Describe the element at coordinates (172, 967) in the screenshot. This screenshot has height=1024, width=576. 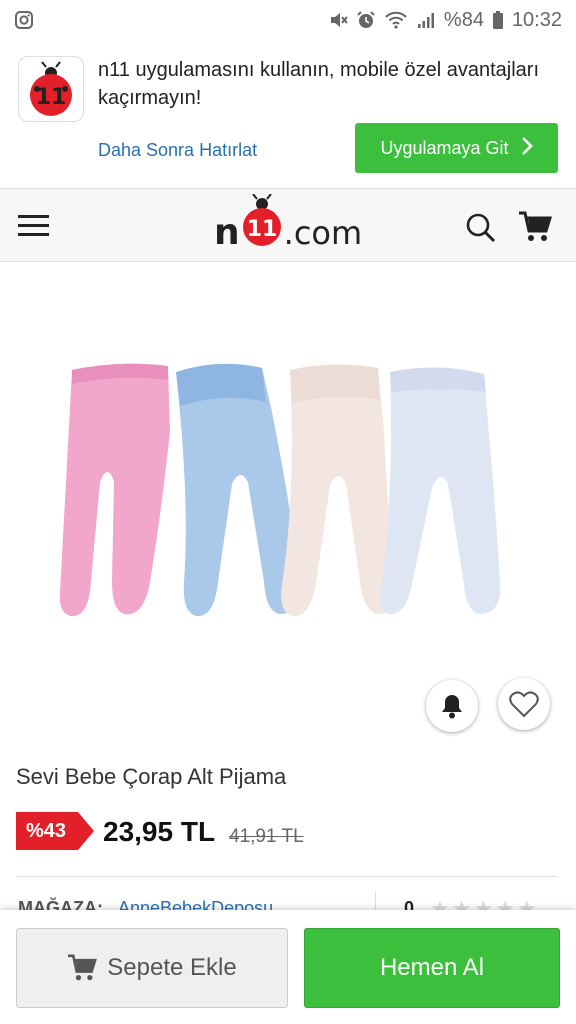
I see `add-to-cart-label: Sepete Ekle` at that location.